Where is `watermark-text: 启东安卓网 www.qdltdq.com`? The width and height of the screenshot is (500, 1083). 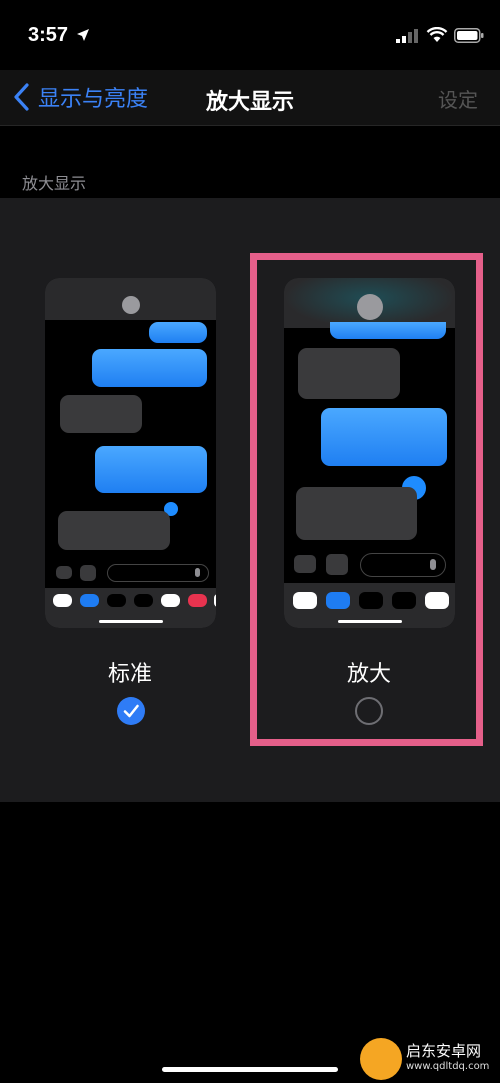 watermark-text: 启东安卓网 www.qdltdq.com is located at coordinates (447, 1059).